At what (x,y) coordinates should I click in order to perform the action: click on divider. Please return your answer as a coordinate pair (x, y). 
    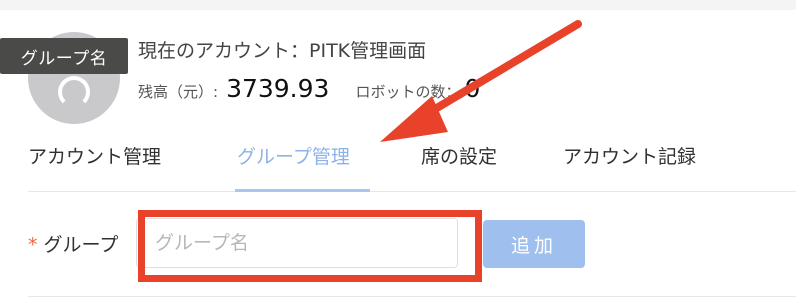
    Looking at the image, I should click on (412, 296).